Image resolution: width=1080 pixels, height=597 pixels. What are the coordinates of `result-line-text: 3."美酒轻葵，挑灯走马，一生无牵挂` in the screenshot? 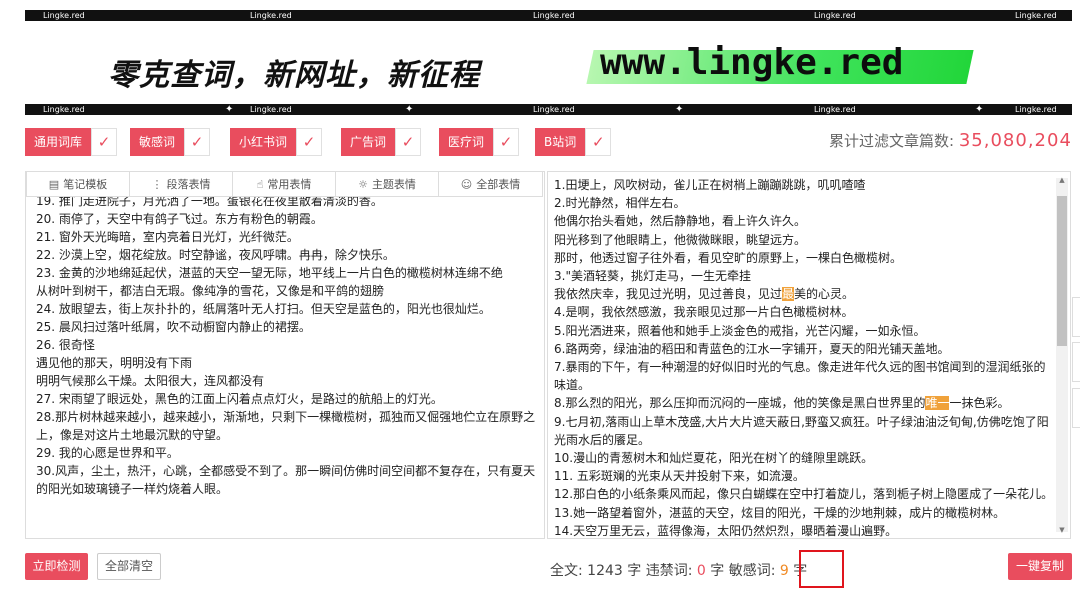 It's located at (652, 276).